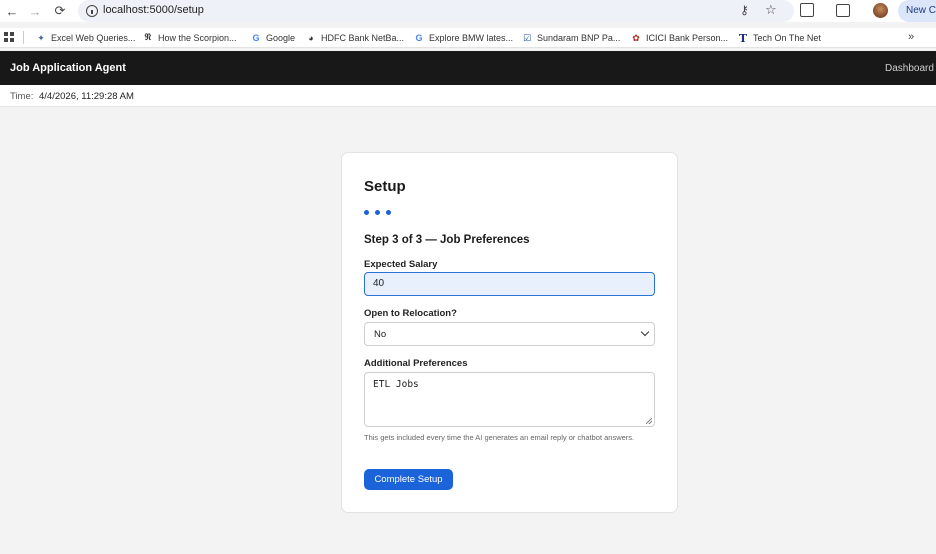 The height and width of the screenshot is (554, 936). Describe the element at coordinates (385, 186) in the screenshot. I see `page-title: Setup` at that location.